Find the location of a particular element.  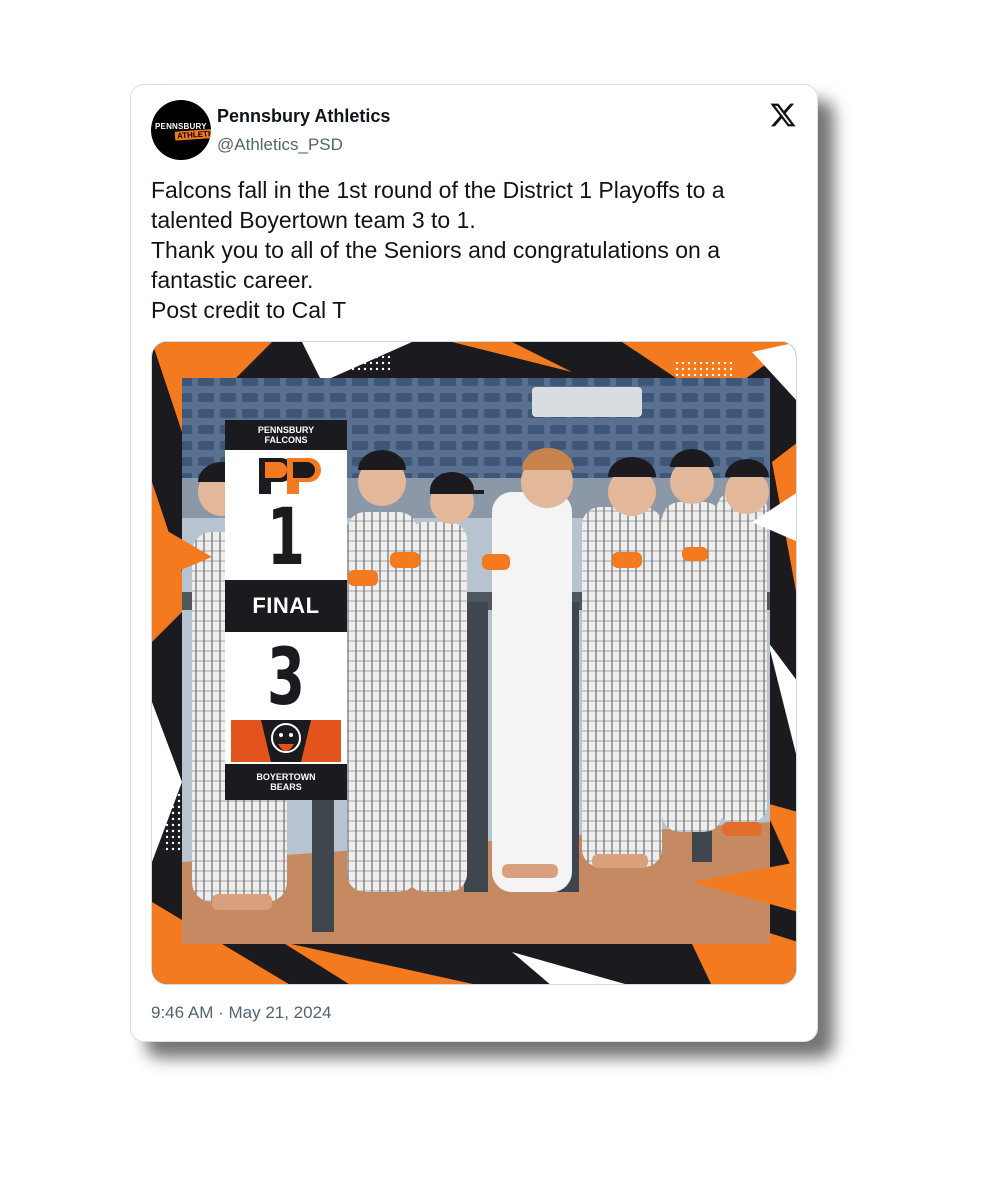

away-team-name: BOYERTOWN BEARS is located at coordinates (286, 782).